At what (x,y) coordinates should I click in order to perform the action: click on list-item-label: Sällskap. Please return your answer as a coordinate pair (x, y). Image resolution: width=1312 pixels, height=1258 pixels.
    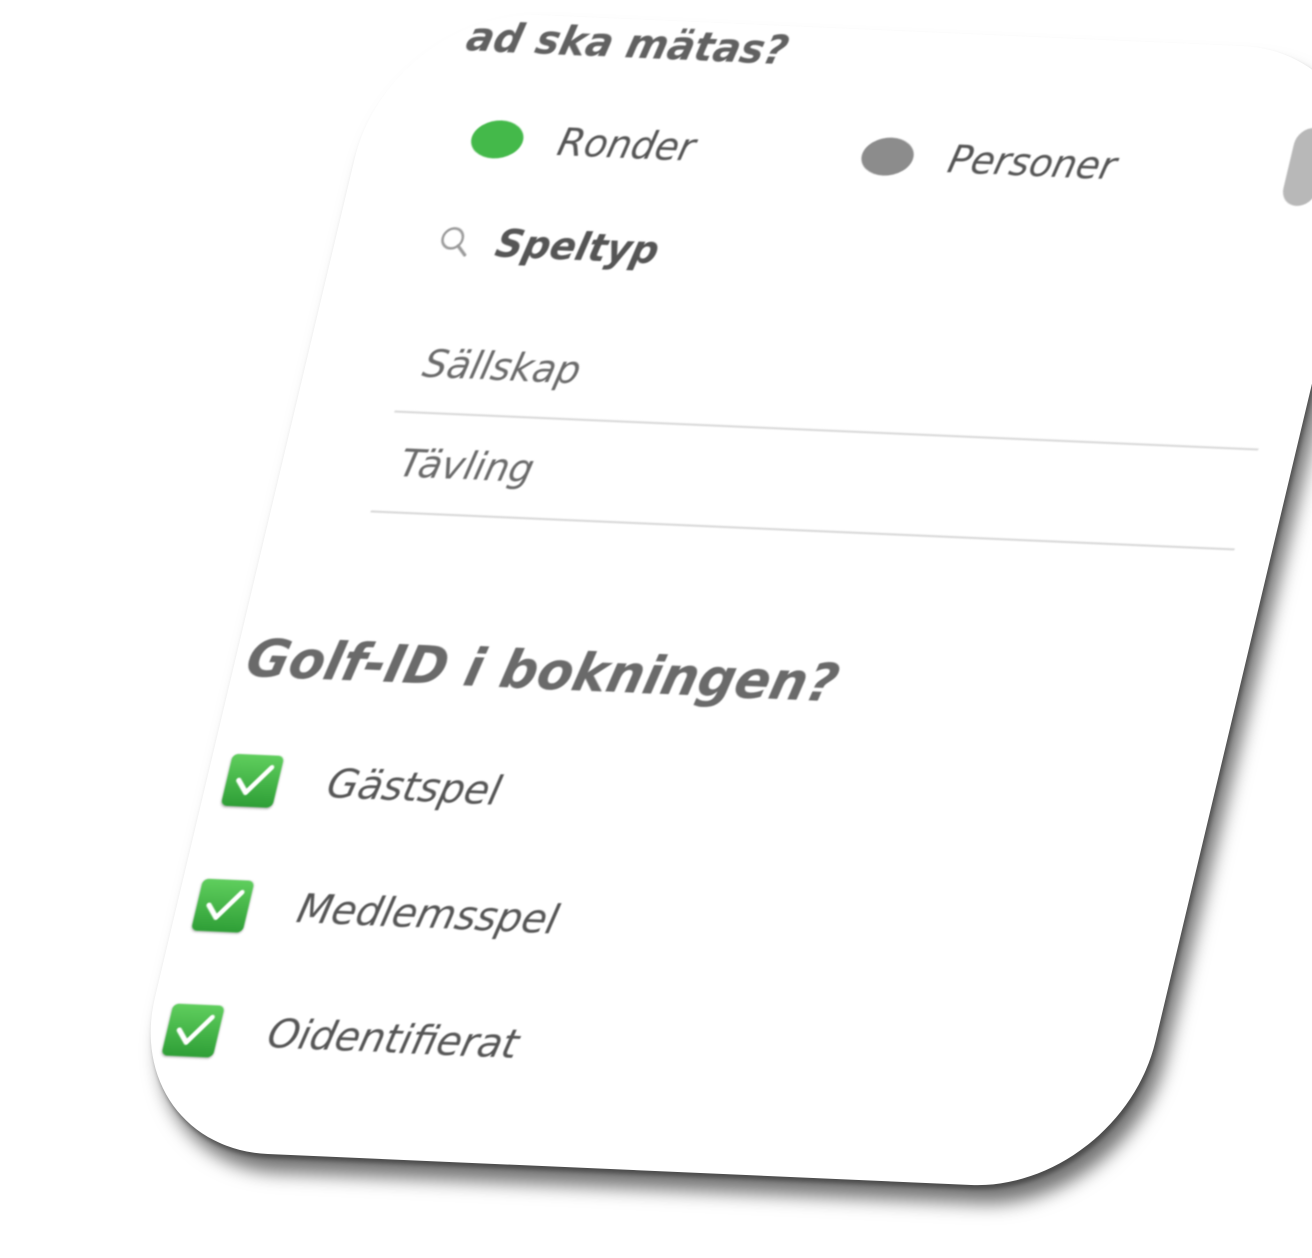
    Looking at the image, I should click on (502, 367).